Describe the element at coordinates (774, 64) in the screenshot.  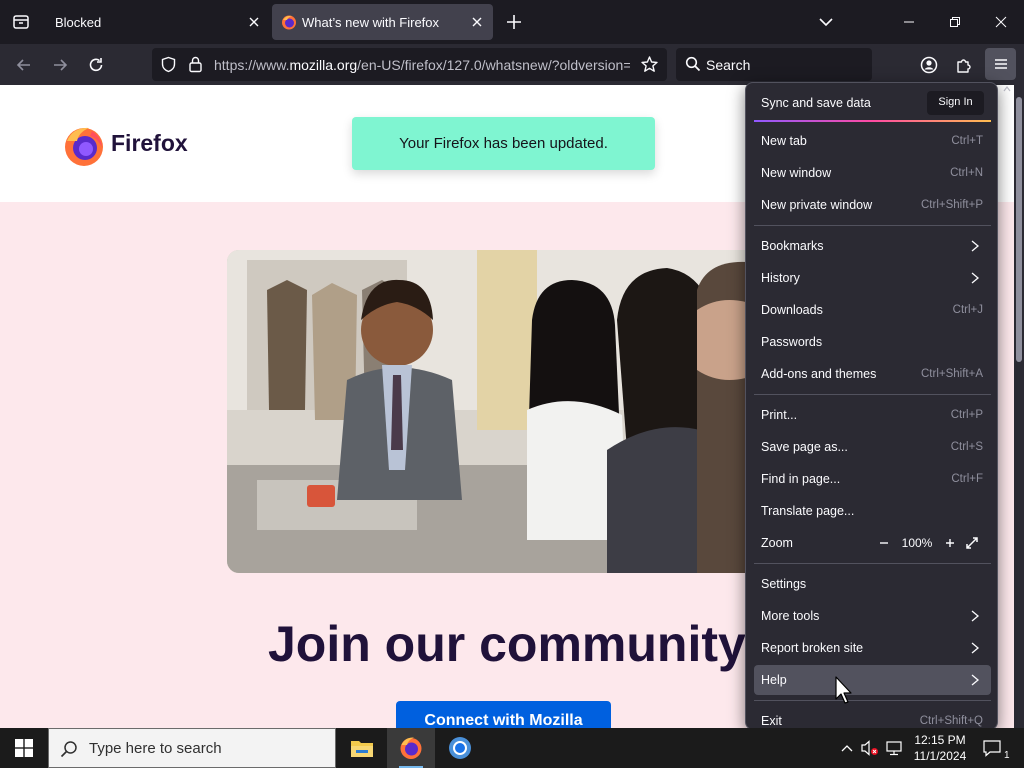
I see `search-bar: Search` at that location.